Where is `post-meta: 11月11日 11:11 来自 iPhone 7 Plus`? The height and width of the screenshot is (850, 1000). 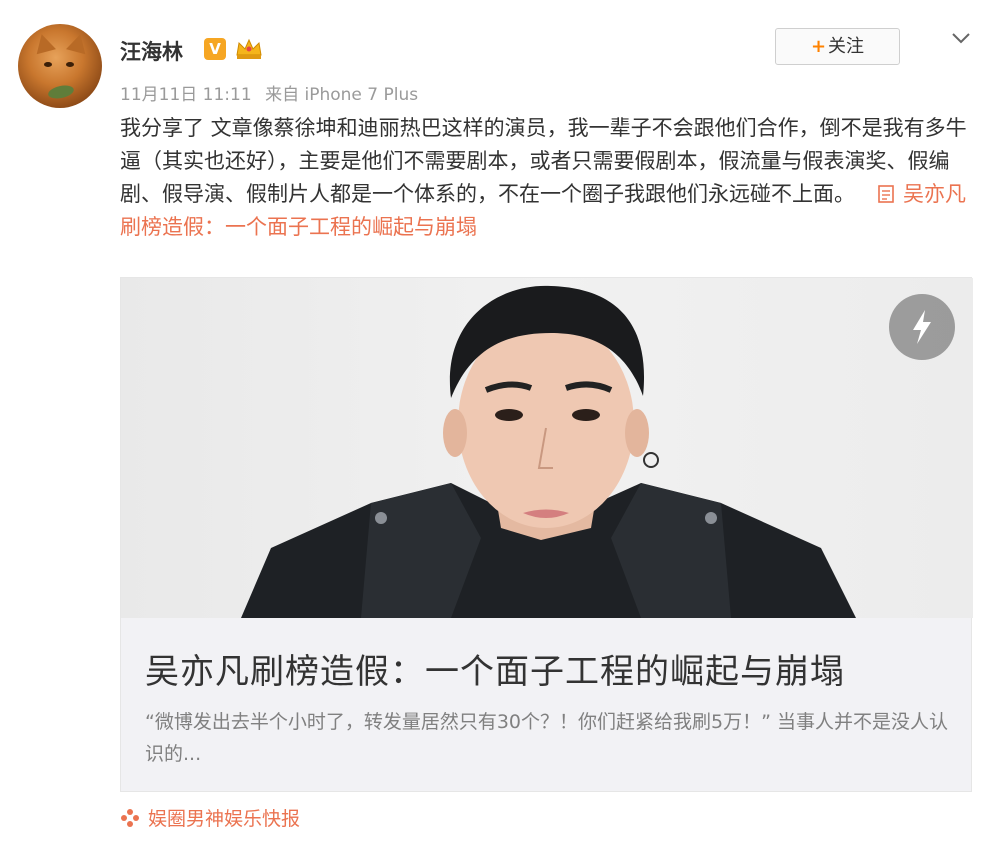
post-meta: 11月11日 11:11 来自 iPhone 7 Plus is located at coordinates (269, 92).